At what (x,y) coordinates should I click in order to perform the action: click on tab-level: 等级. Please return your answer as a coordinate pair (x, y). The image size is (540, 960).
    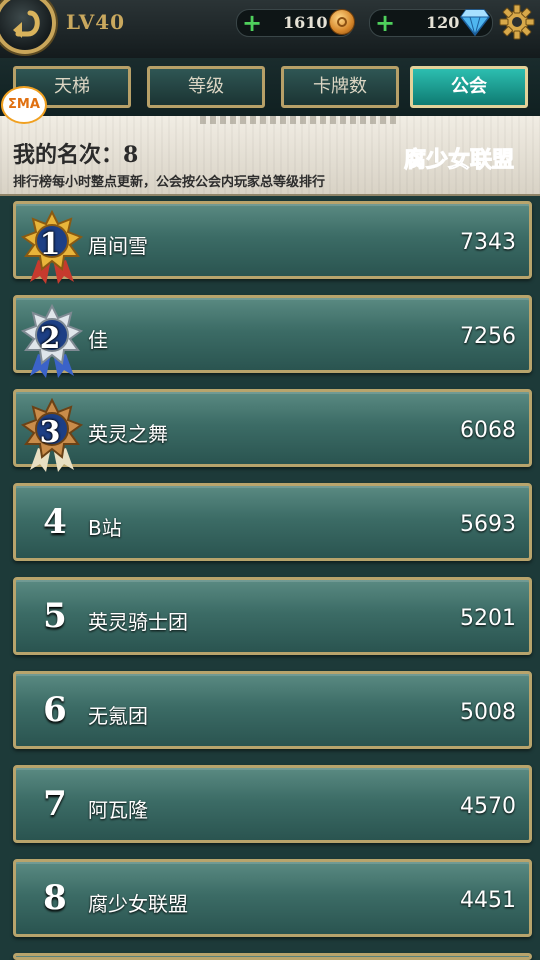
    Looking at the image, I should click on (206, 87).